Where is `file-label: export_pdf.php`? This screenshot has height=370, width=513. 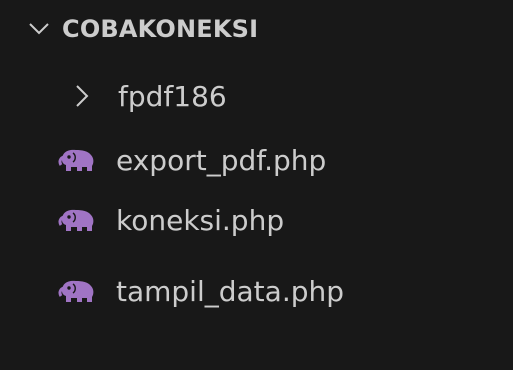
file-label: export_pdf.php is located at coordinates (221, 160).